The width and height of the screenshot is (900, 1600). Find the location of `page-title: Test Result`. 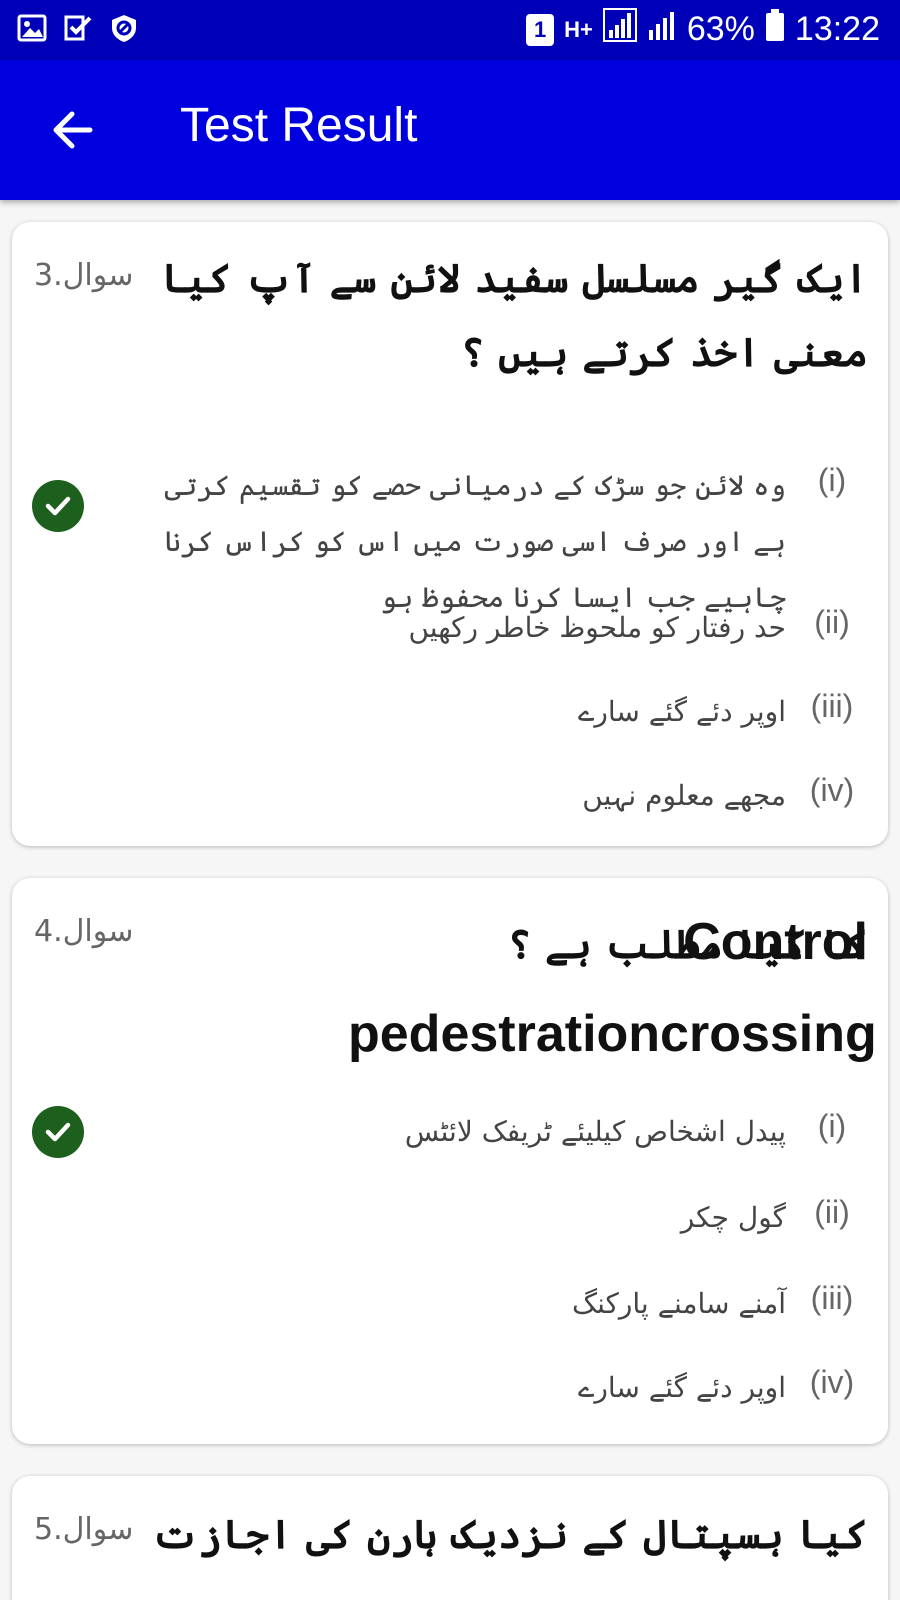

page-title: Test Result is located at coordinates (299, 125).